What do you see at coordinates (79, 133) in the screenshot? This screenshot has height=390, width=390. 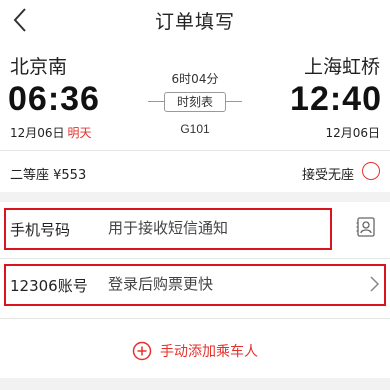 I see `departure-date-tag: 明天` at bounding box center [79, 133].